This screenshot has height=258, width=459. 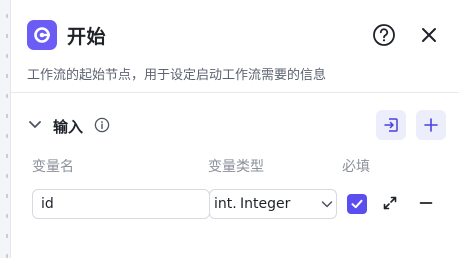 I want to click on variable-name-input: id, so click(x=121, y=204).